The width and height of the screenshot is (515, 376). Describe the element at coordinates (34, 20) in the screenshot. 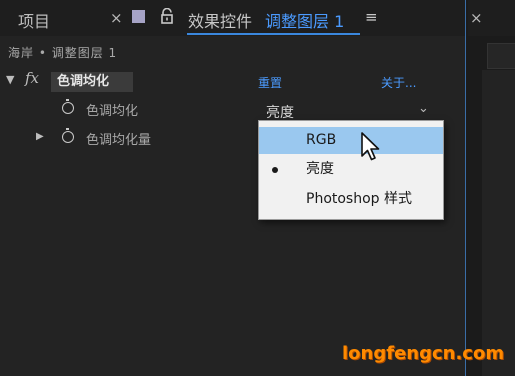

I see `tab-project: 项目` at that location.